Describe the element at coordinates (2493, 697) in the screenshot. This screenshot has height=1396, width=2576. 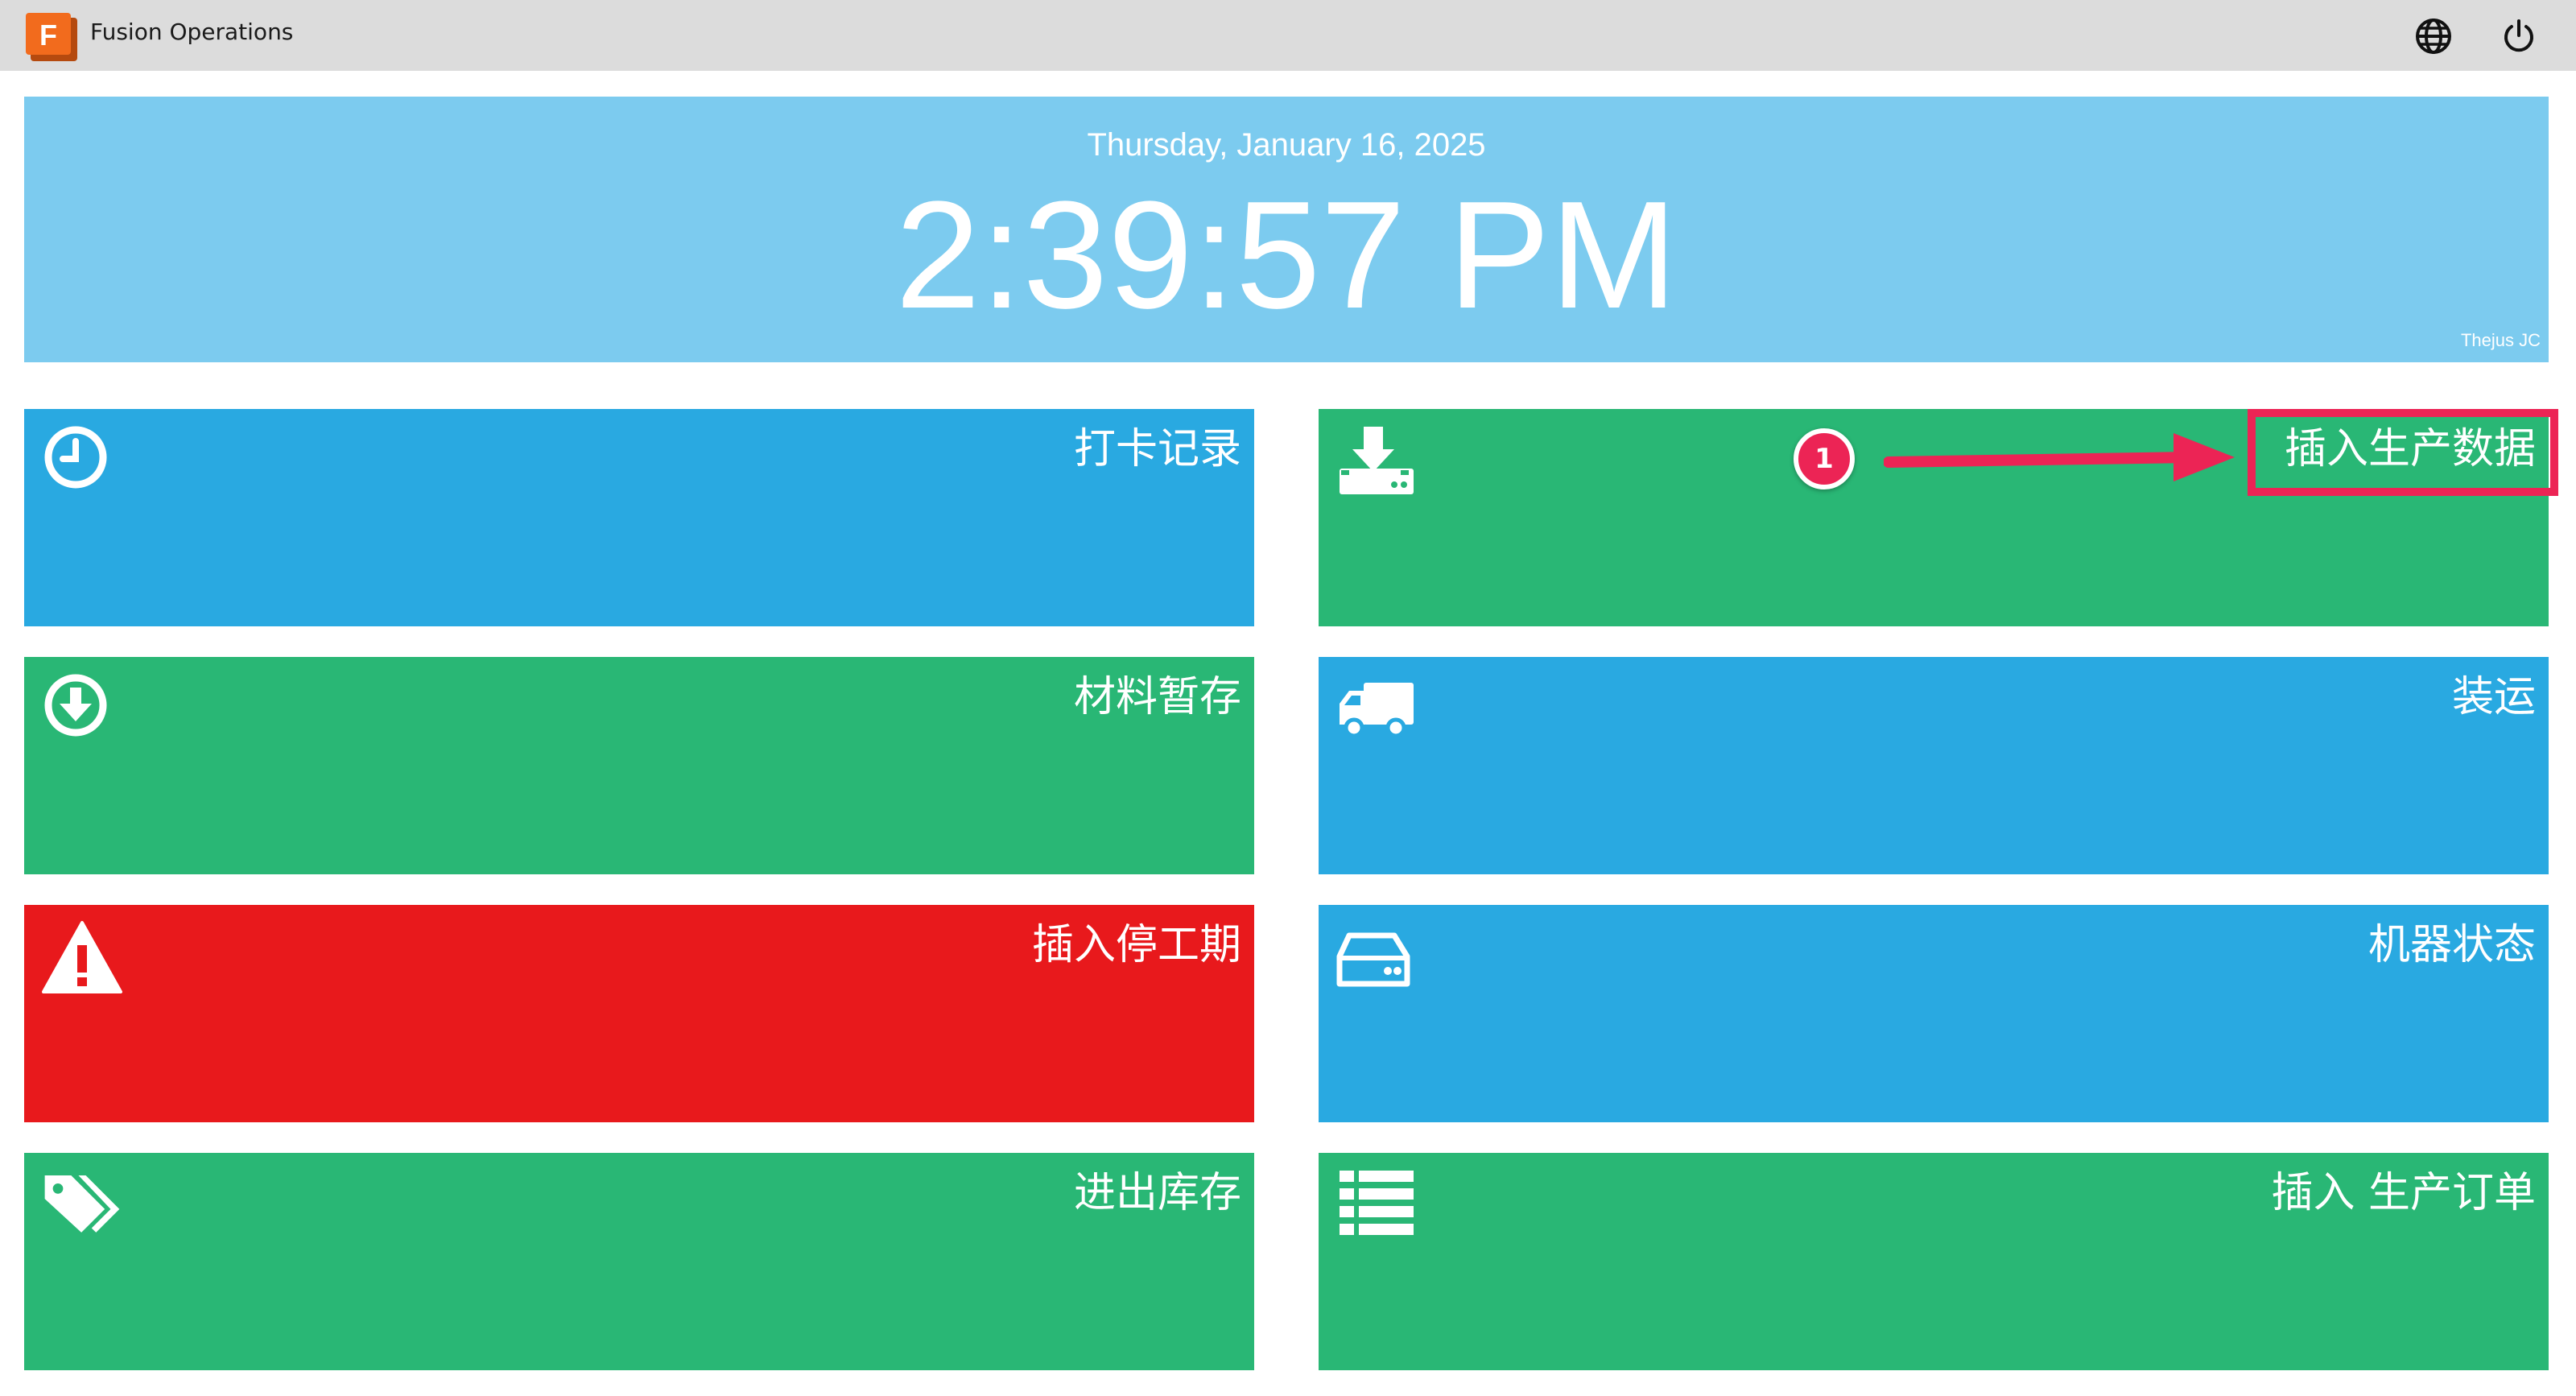
I see `tile-label: 装运` at that location.